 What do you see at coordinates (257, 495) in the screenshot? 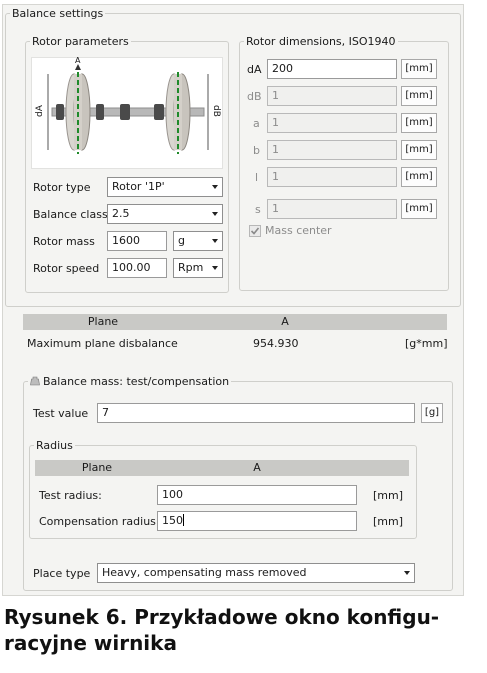
I see `test-radius-input: 100` at bounding box center [257, 495].